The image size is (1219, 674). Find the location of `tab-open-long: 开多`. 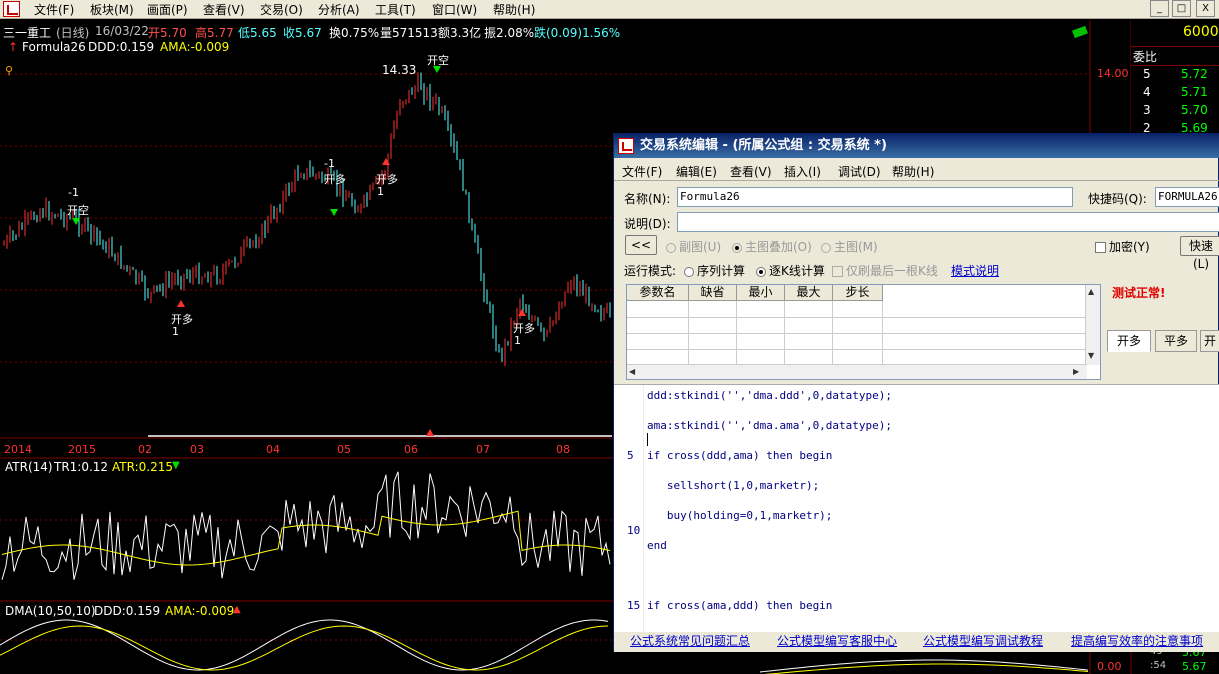

tab-open-long: 开多 is located at coordinates (1129, 341).